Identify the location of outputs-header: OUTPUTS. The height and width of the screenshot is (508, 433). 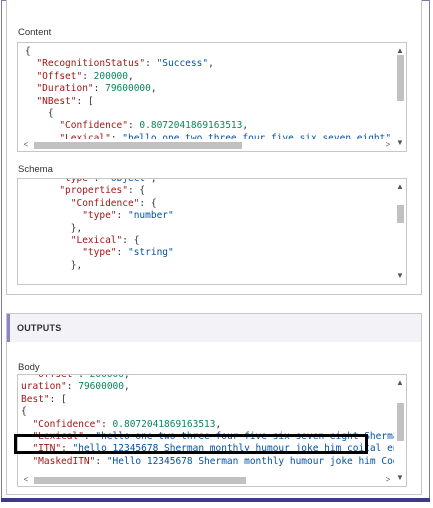
(214, 328).